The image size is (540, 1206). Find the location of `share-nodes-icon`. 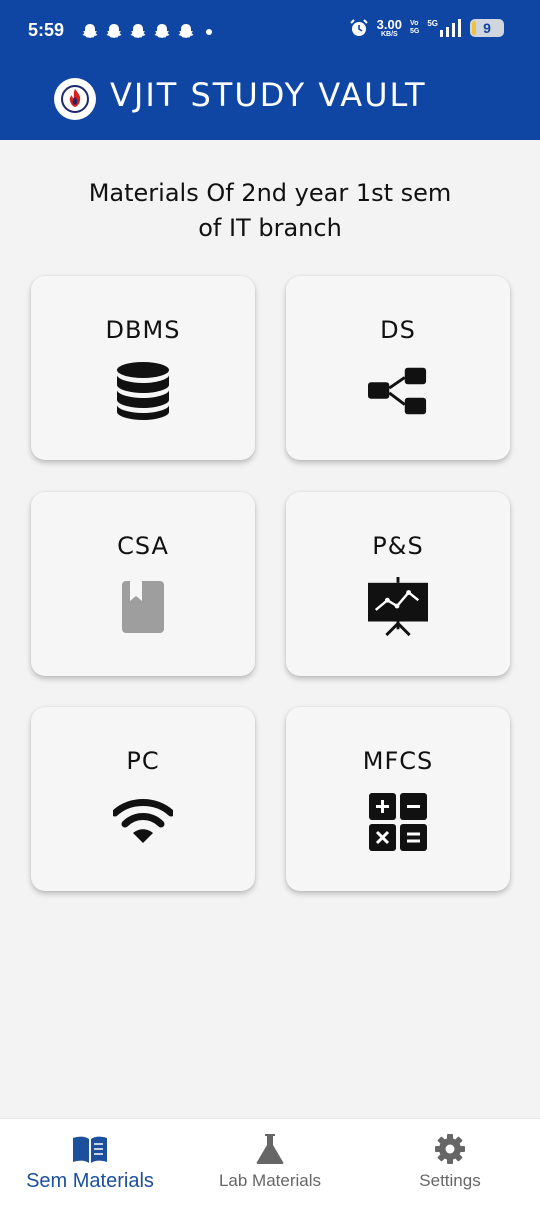

share-nodes-icon is located at coordinates (398, 391).